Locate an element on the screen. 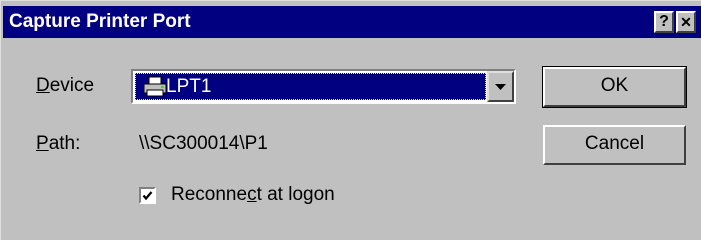 The width and height of the screenshot is (701, 240). printer-icon is located at coordinates (155, 86).